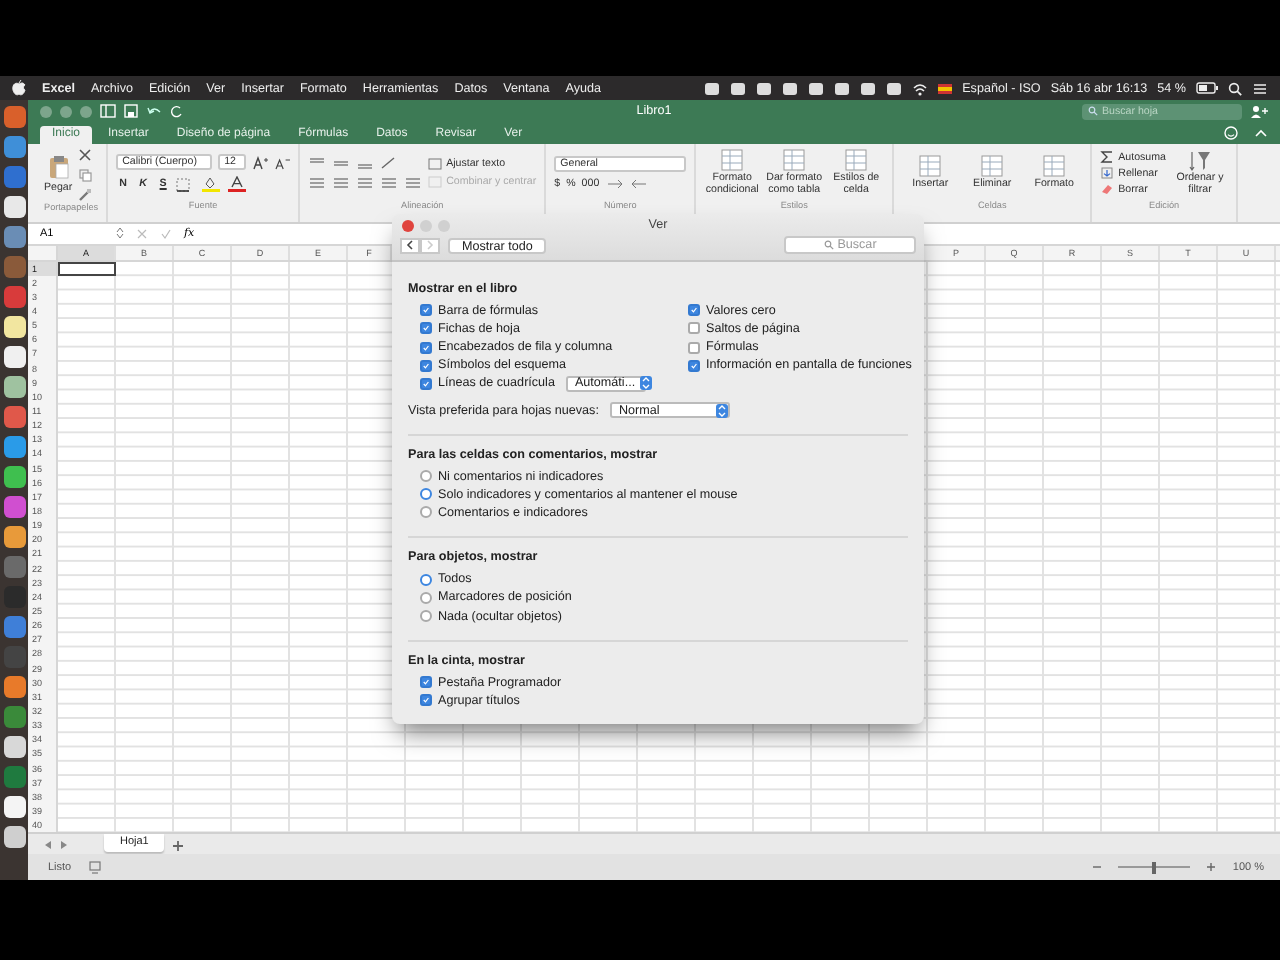 The image size is (1280, 960). What do you see at coordinates (1107, 173) in the screenshot?
I see `fill-down-icon` at bounding box center [1107, 173].